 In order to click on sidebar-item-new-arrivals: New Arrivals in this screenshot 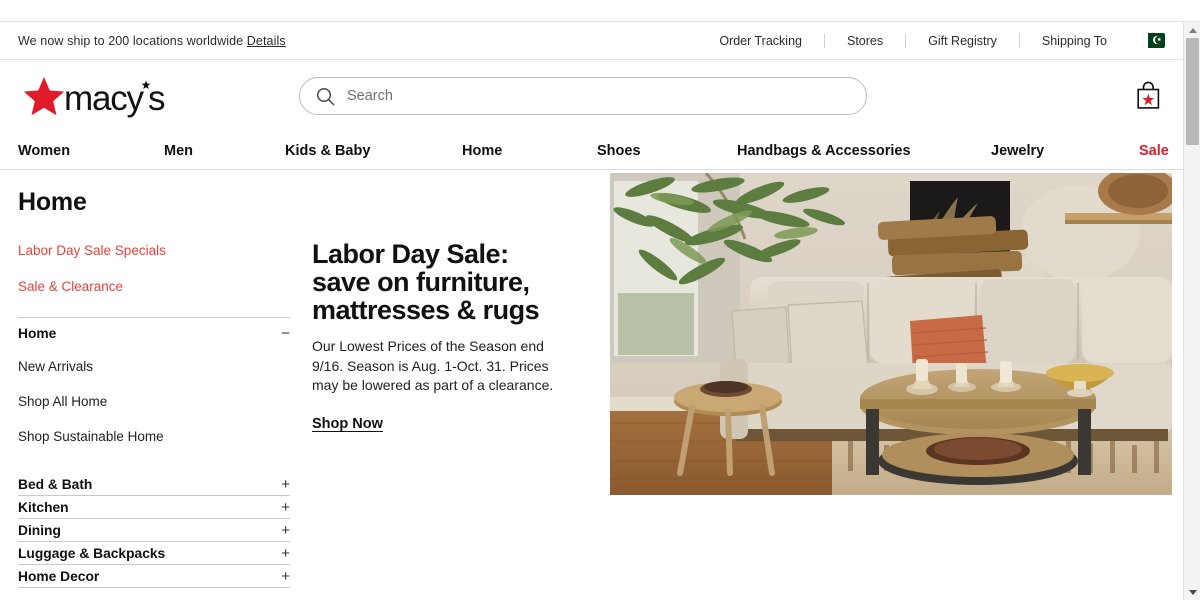, I will do `click(154, 366)`.